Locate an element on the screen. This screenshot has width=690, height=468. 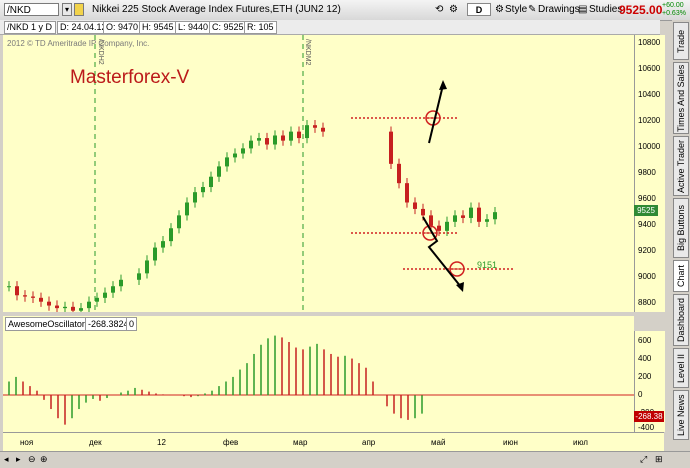
drawings-icon: ✎ is located at coordinates (532, 9).